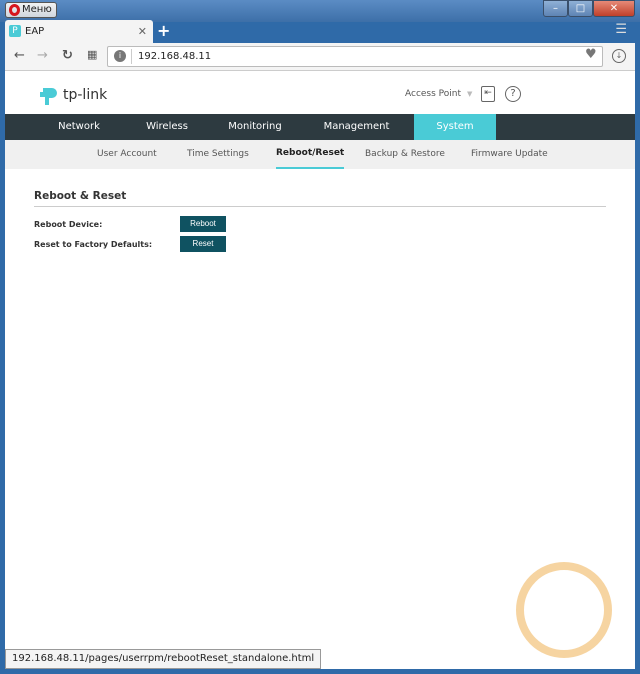  I want to click on nav-wireless: Wireless, so click(167, 127).